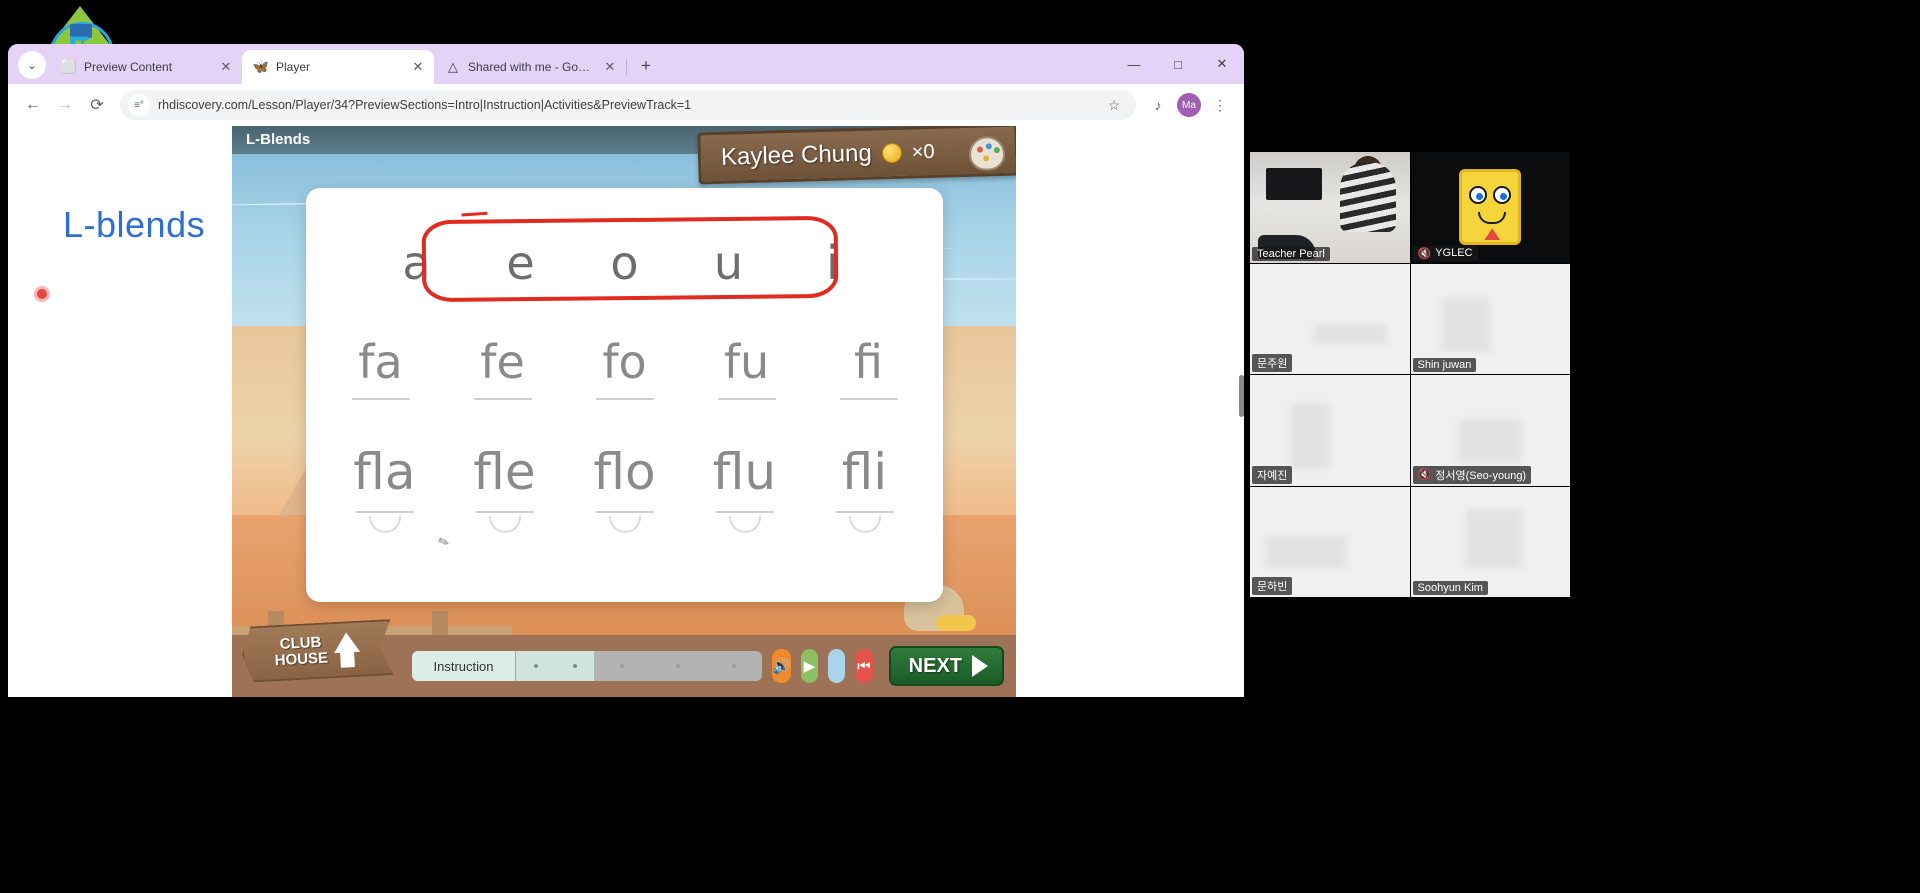 The width and height of the screenshot is (1920, 893). Describe the element at coordinates (1189, 105) in the screenshot. I see `profile-avatar: Ma` at that location.